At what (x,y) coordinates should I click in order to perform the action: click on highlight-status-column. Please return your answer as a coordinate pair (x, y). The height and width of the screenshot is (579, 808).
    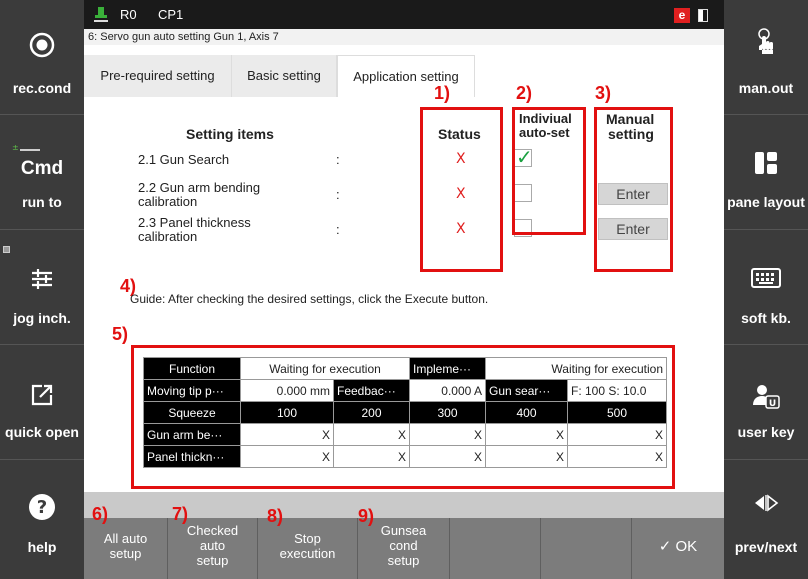
    Looking at the image, I should click on (461, 189).